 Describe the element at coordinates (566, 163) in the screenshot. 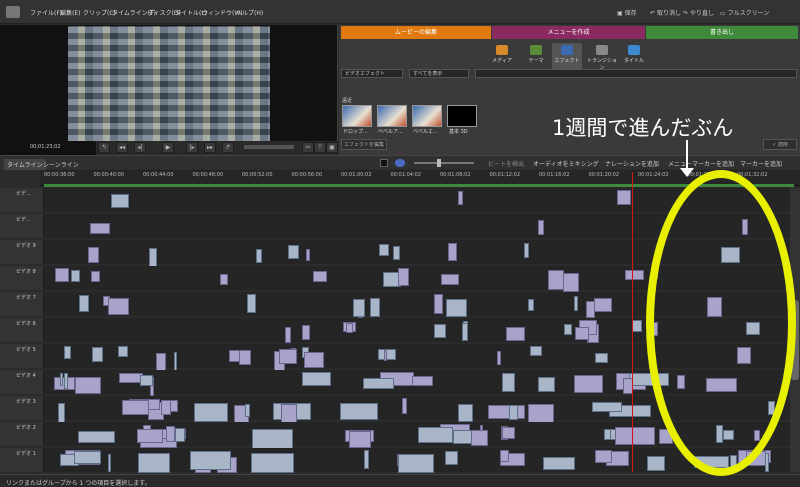

I see `audio-mixing-button: オーディオをミキシング` at that location.